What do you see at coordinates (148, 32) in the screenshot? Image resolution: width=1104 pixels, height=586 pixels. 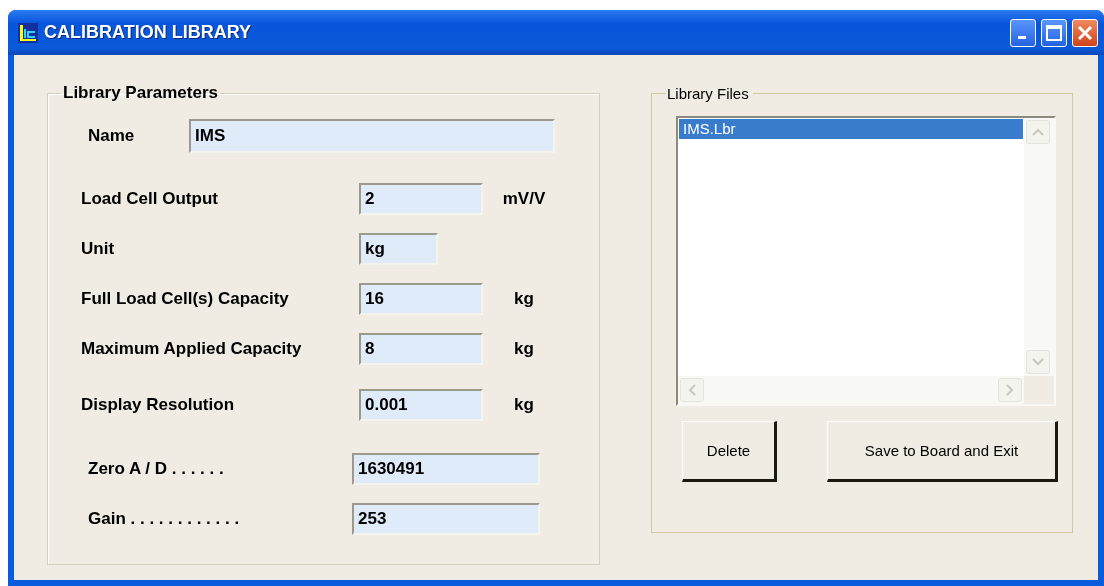 I see `window-title: CALIBRATION LIBRARY` at bounding box center [148, 32].